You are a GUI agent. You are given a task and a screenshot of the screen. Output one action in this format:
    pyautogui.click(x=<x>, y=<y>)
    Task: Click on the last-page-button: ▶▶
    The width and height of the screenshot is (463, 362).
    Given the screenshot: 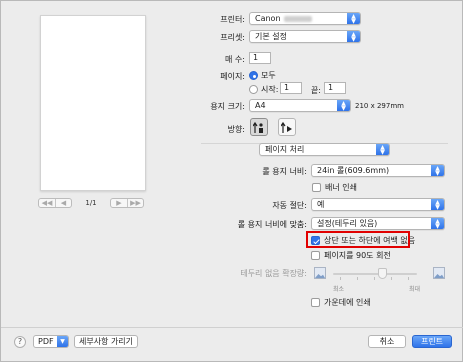 What is the action you would take?
    pyautogui.click(x=135, y=203)
    